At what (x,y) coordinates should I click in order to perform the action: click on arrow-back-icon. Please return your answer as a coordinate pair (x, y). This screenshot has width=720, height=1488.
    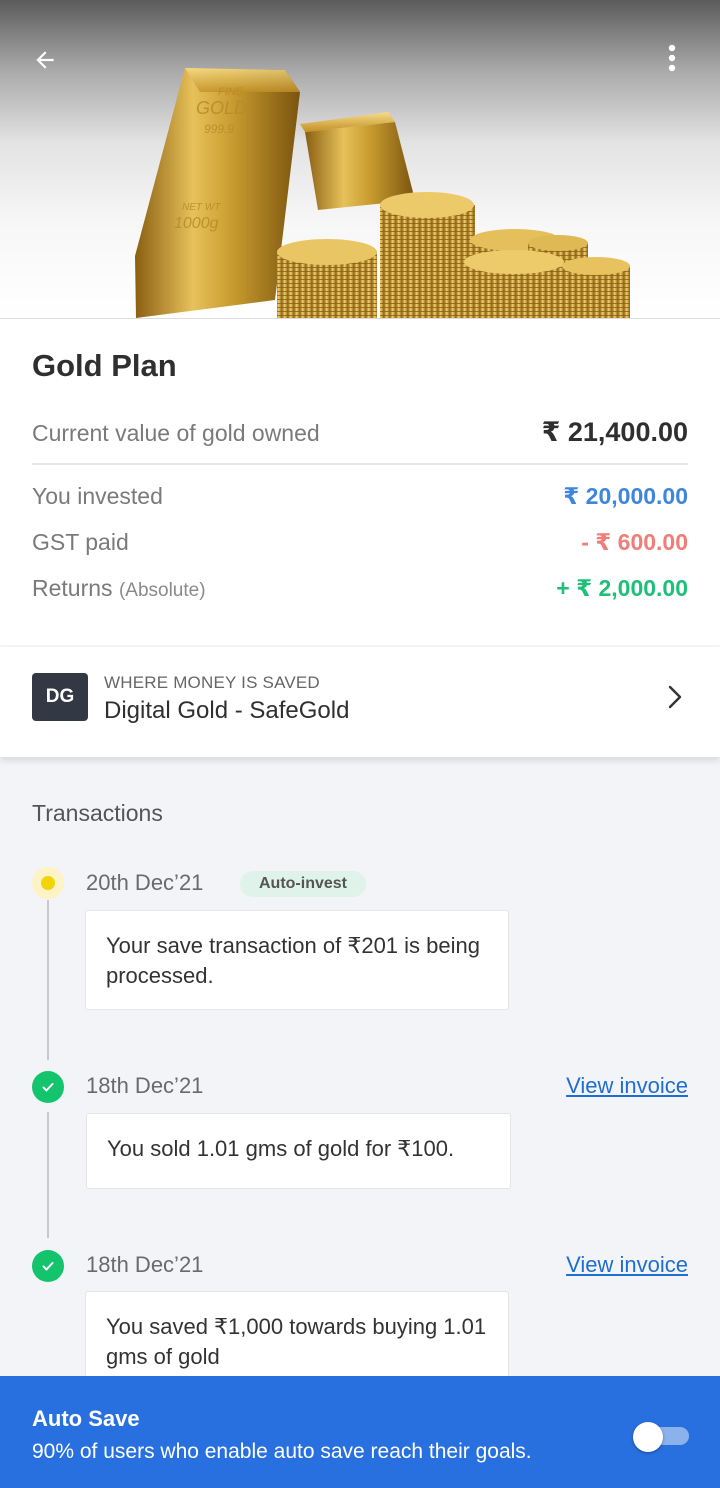
    Looking at the image, I should click on (45, 60).